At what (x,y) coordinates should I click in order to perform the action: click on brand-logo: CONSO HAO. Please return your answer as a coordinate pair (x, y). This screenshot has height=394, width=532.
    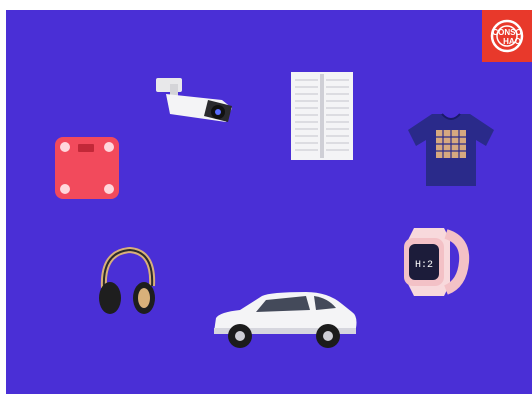
    Looking at the image, I should click on (507, 36).